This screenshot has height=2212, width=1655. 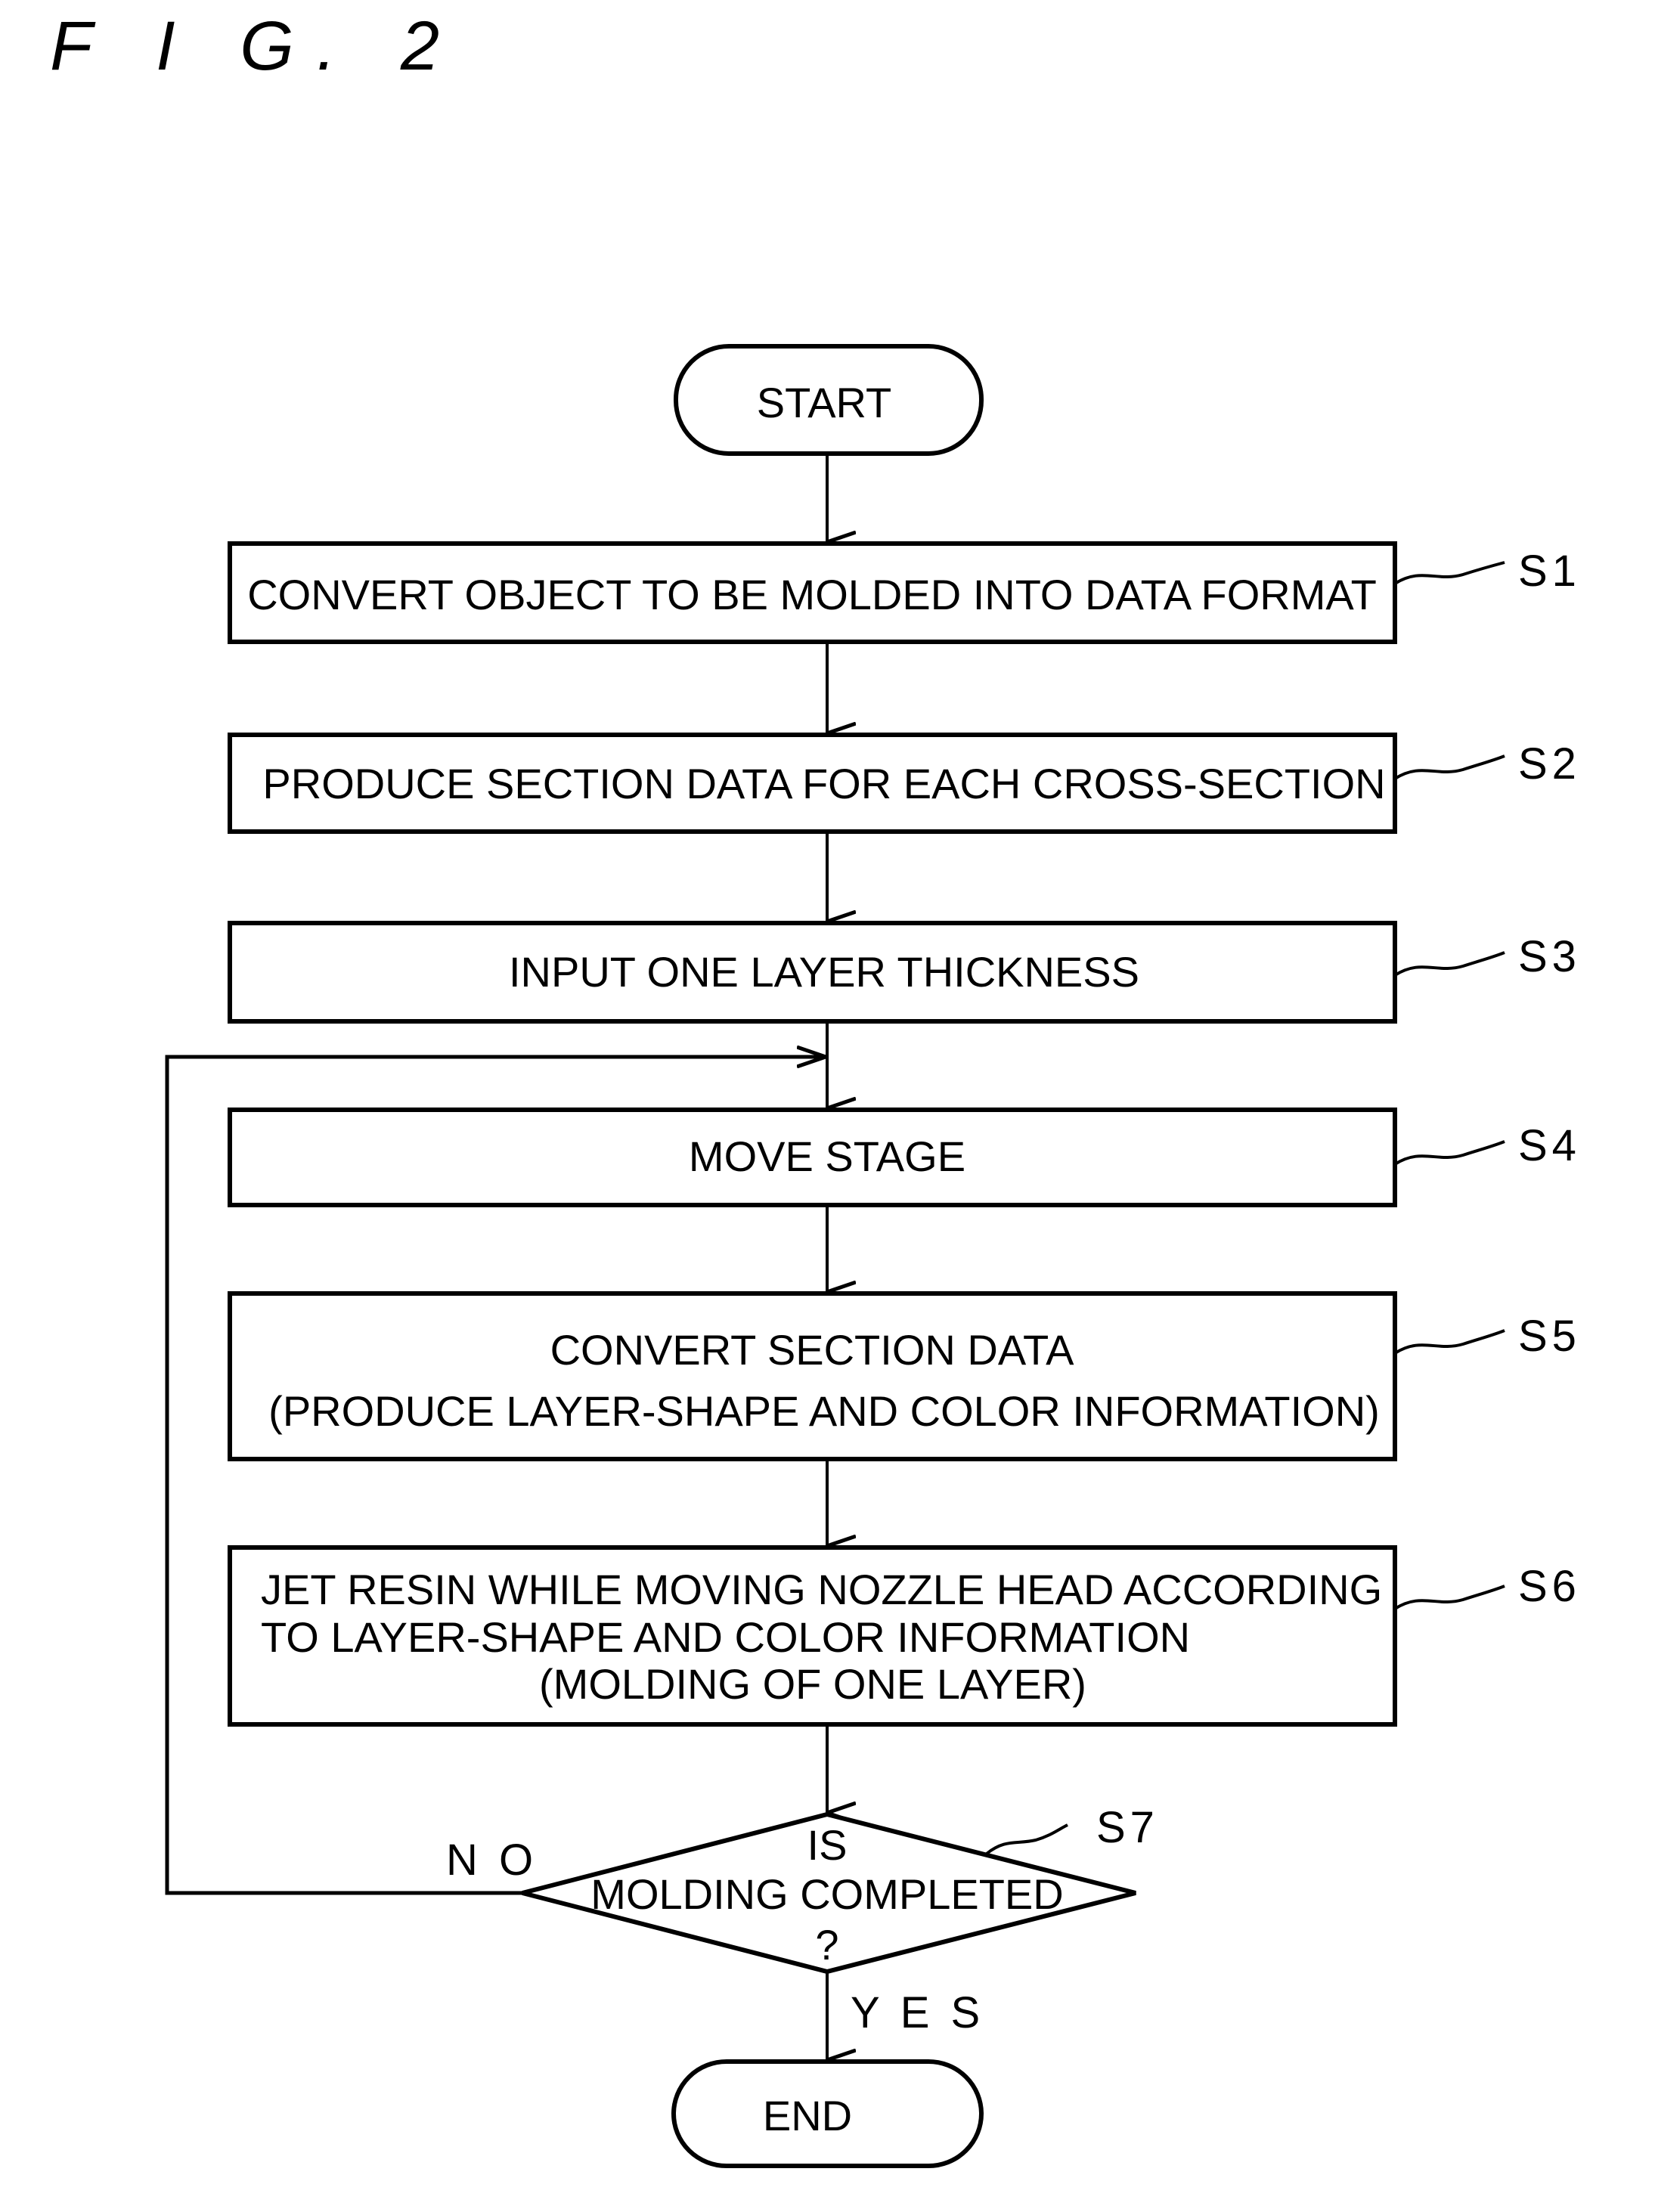 I want to click on step-s1-id: S1, so click(x=1550, y=571).